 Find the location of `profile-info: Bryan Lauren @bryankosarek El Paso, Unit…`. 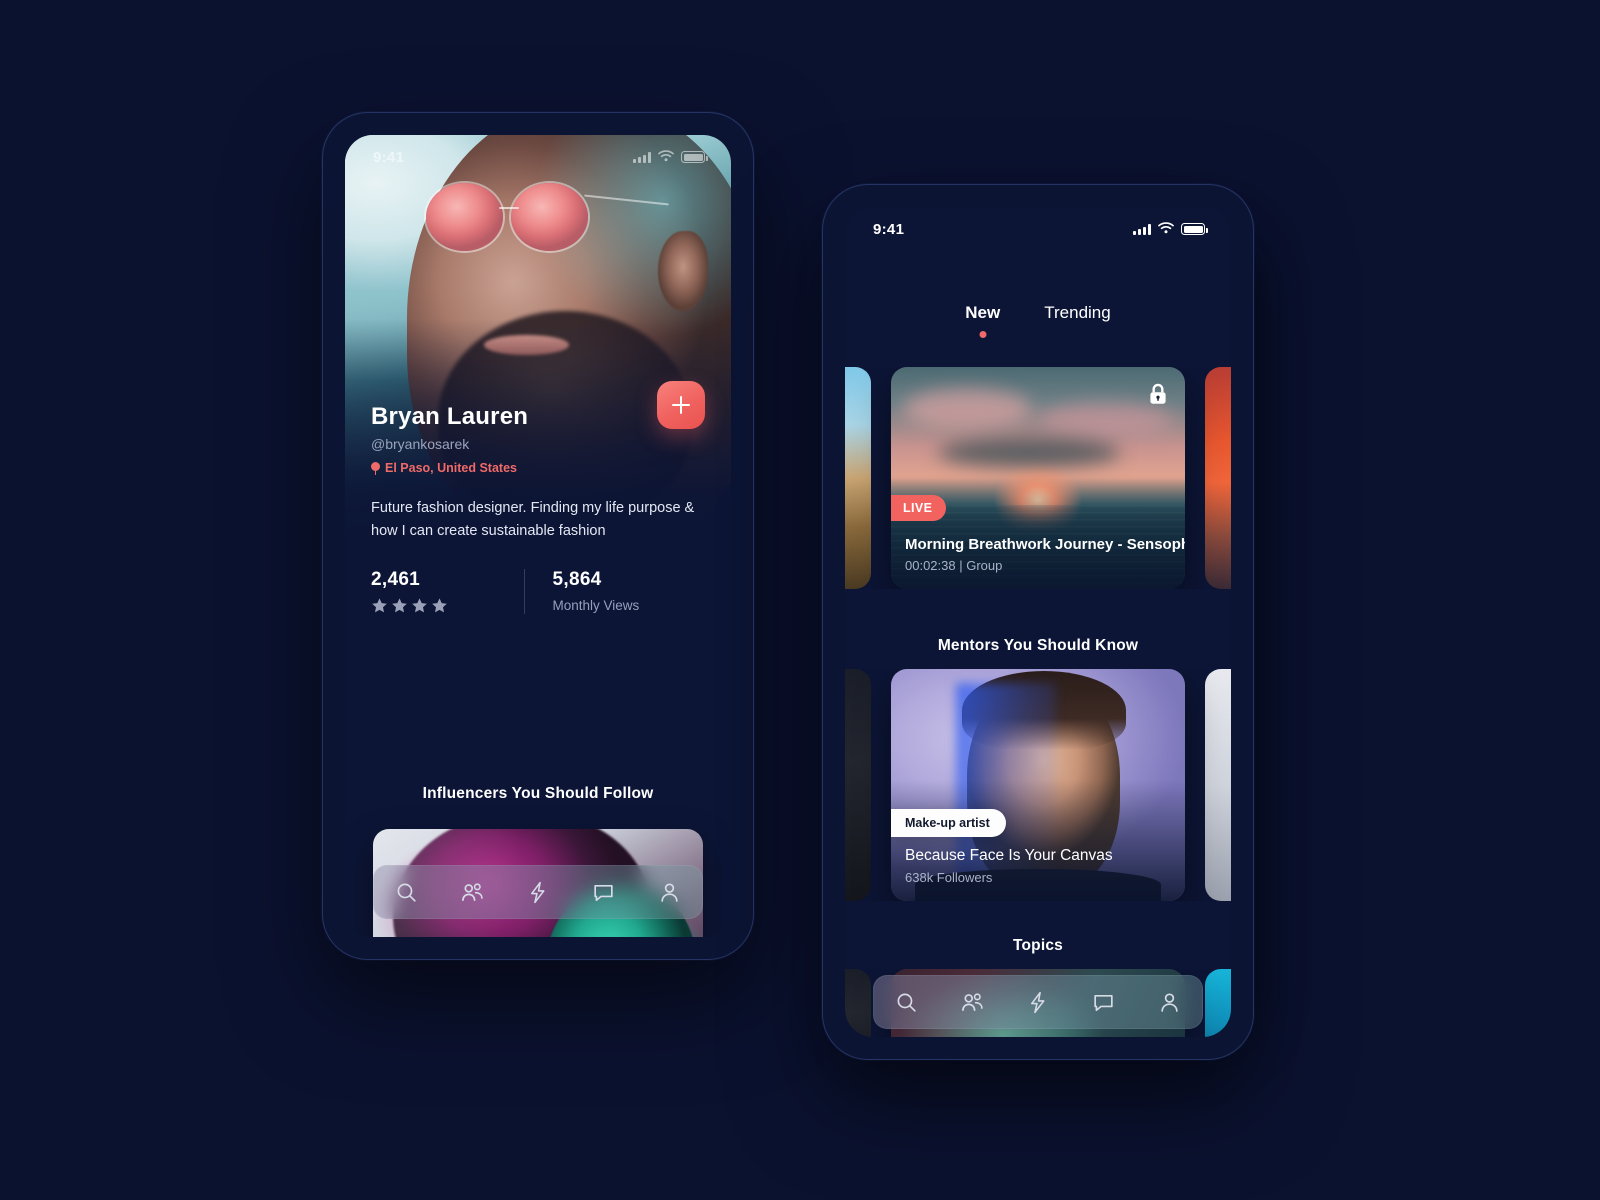

profile-info: Bryan Lauren @bryankosarek El Paso, Unit… is located at coordinates (538, 497).